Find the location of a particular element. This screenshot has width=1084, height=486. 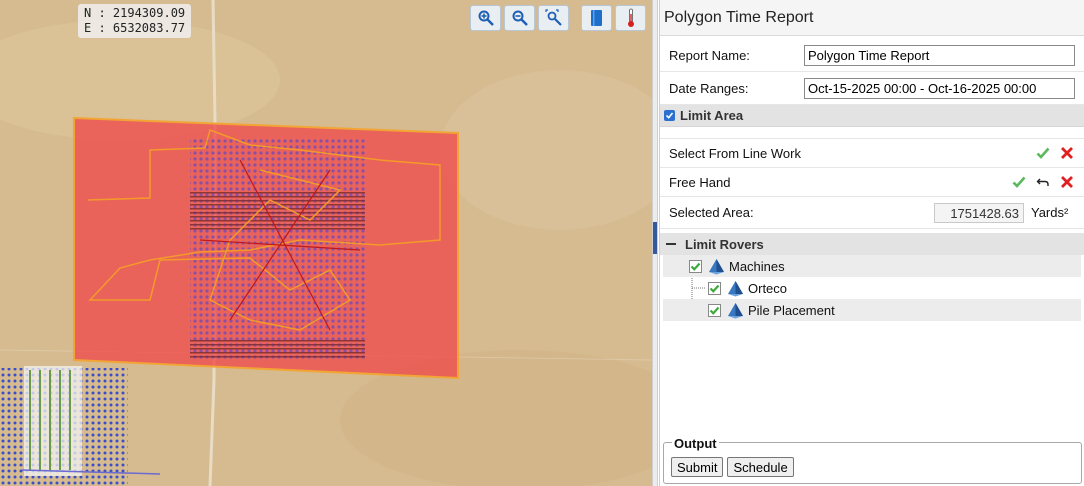

zoom-in-icon is located at coordinates (486, 18).